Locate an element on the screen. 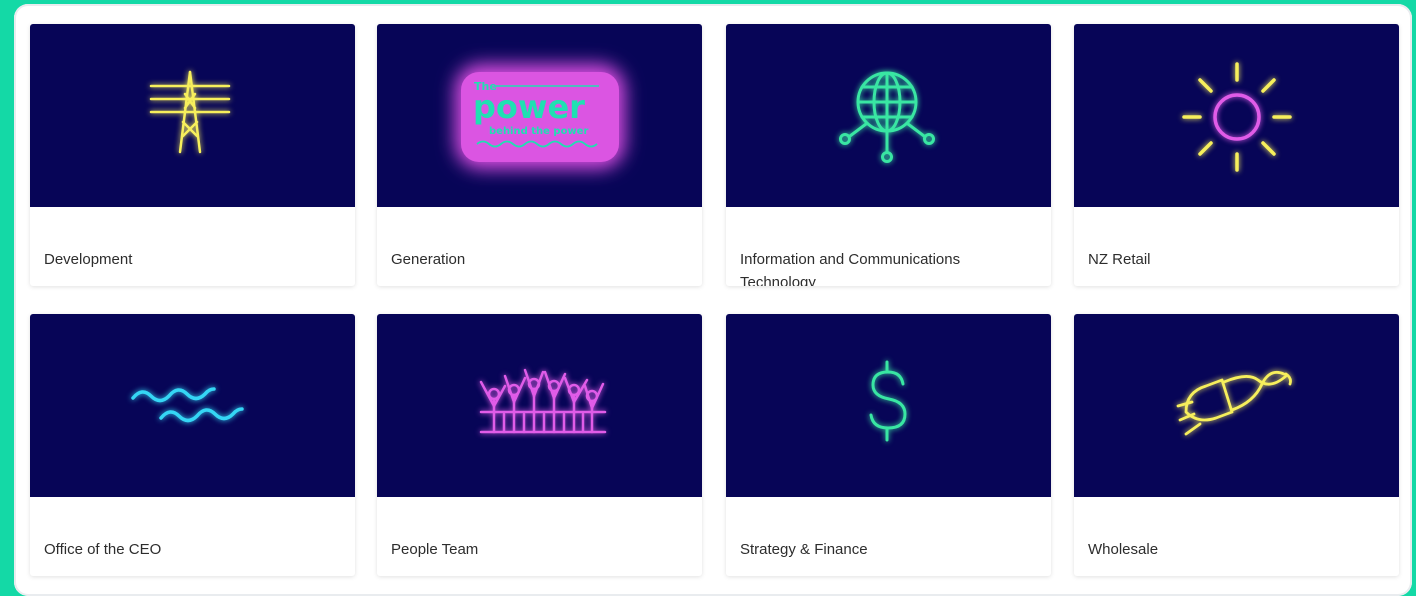 This screenshot has width=1416, height=596. tile-people-team: People Team is located at coordinates (539, 445).